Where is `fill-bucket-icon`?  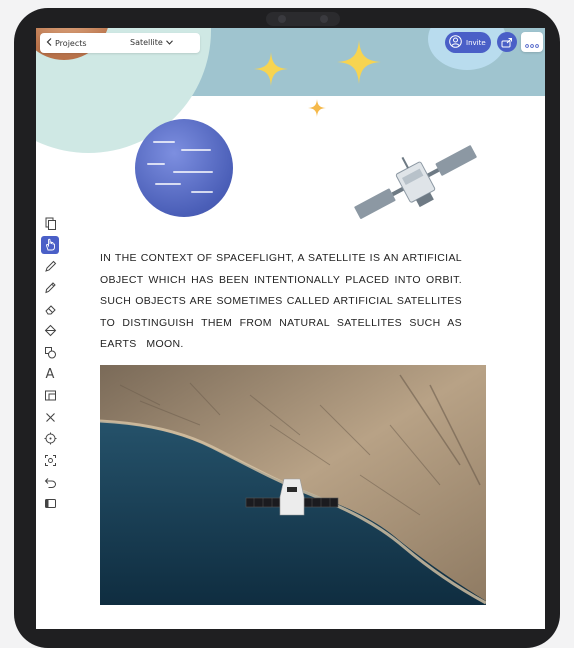 fill-bucket-icon is located at coordinates (50, 331).